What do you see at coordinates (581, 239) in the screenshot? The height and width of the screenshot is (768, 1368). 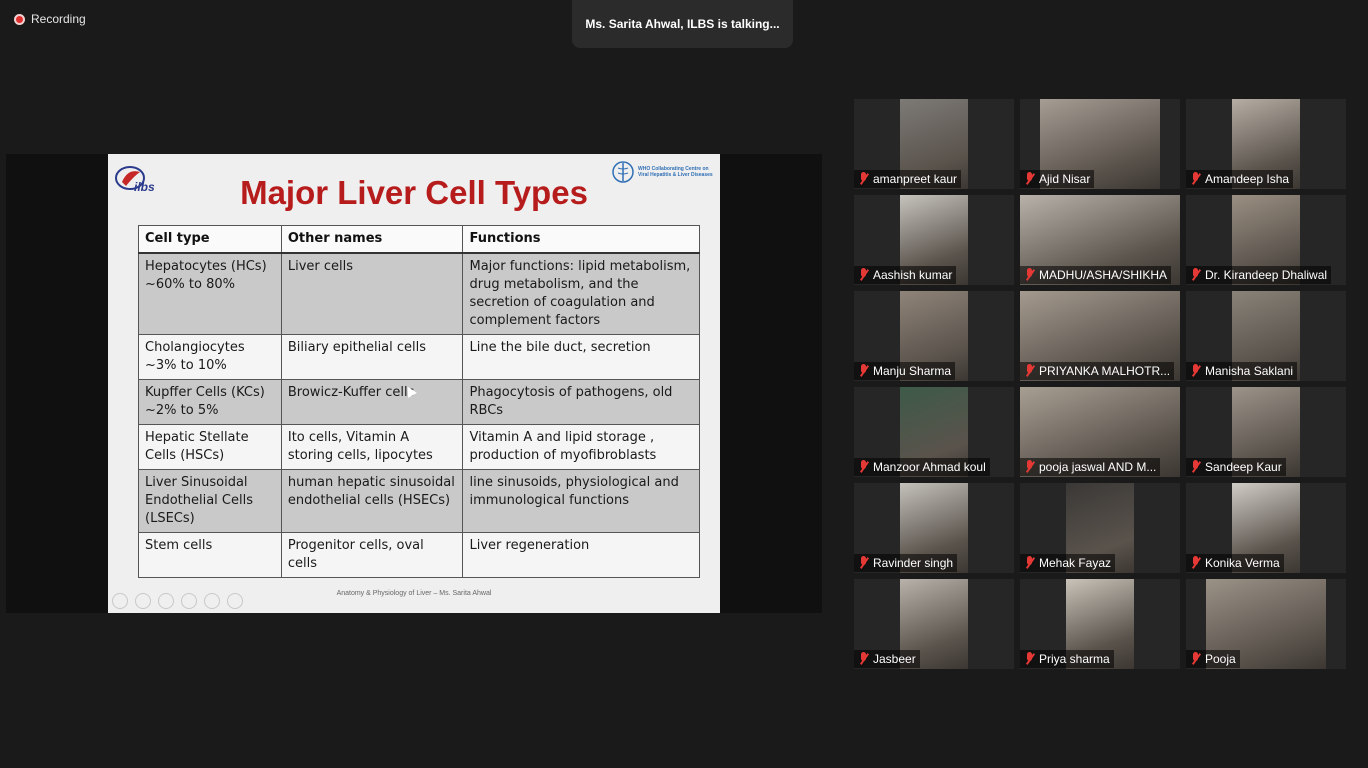 I see `column-header-functions: Functions` at bounding box center [581, 239].